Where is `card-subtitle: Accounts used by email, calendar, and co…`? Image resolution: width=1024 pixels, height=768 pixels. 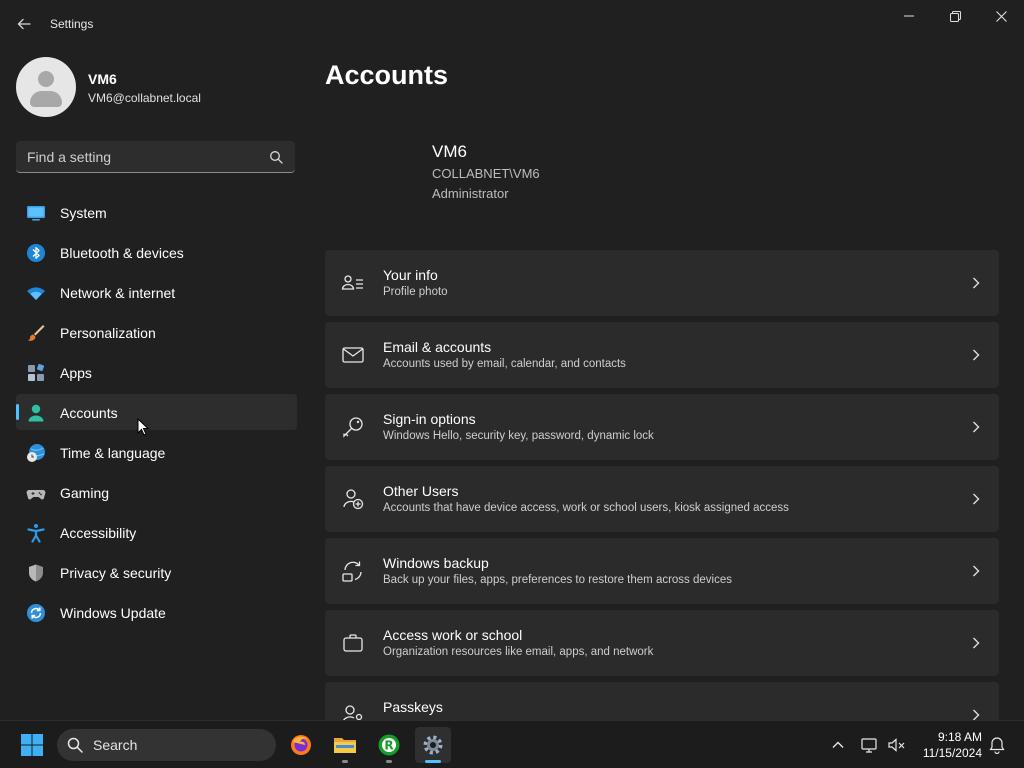 card-subtitle: Accounts used by email, calendar, and co… is located at coordinates (504, 364).